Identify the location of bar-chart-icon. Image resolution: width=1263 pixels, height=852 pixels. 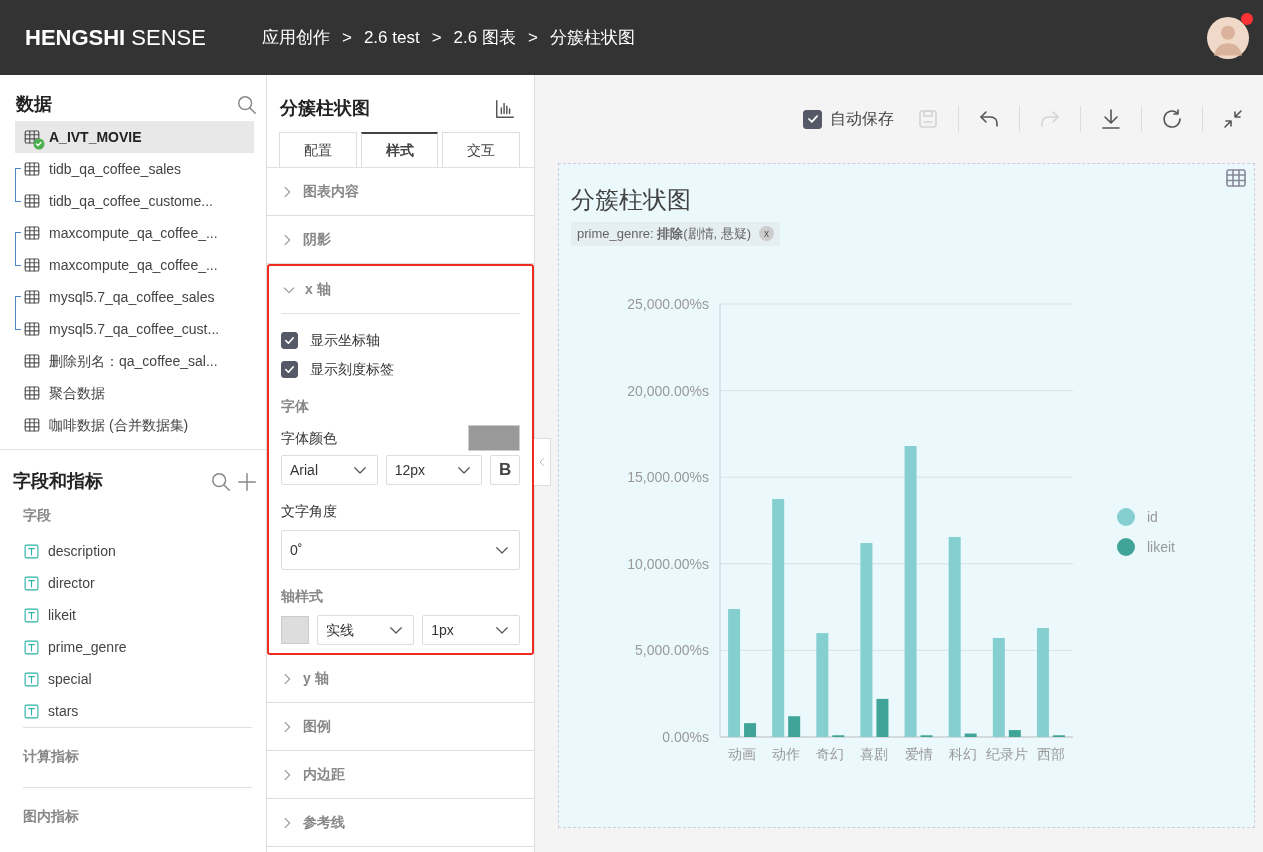
(505, 108).